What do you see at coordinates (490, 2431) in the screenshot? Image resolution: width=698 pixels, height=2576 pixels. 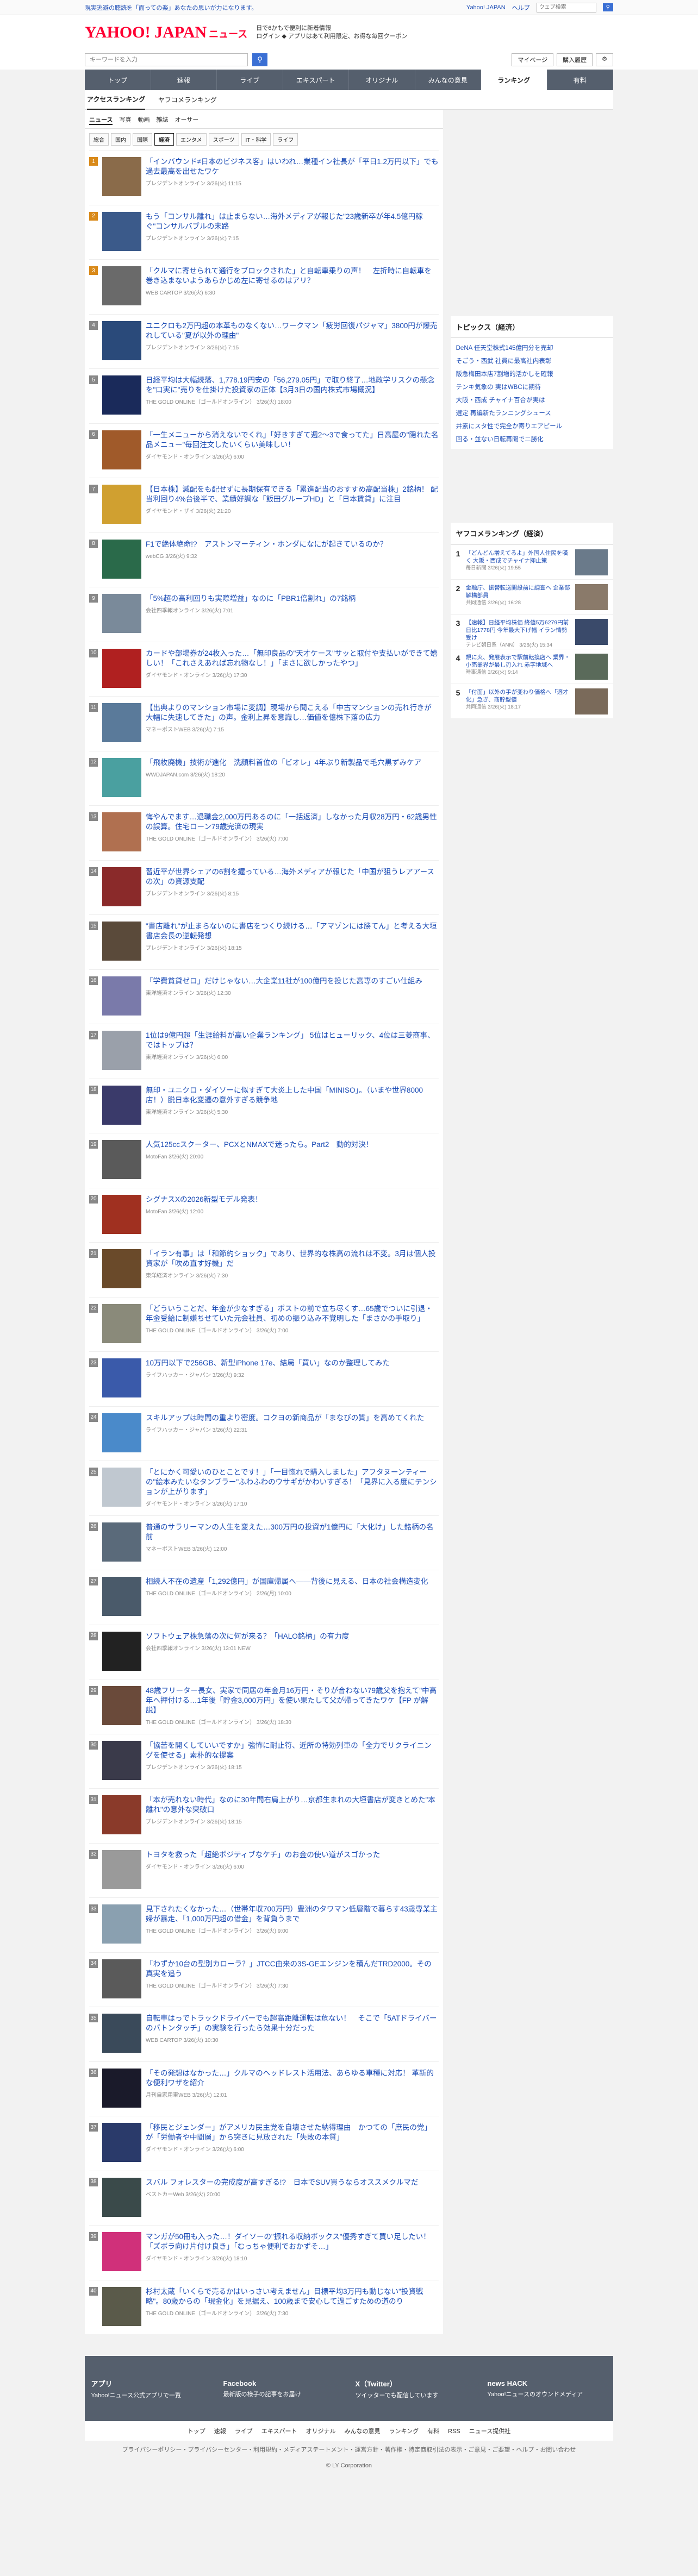 I see `footer-nav-link: ニュース提供社` at bounding box center [490, 2431].